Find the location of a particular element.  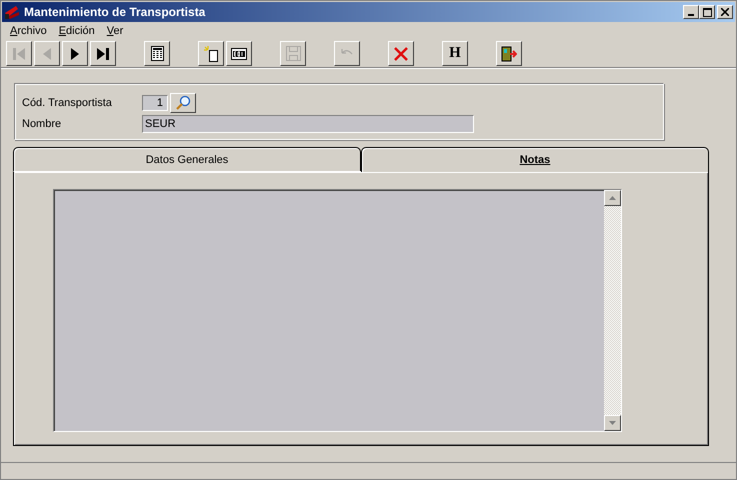

delete-button is located at coordinates (401, 53).